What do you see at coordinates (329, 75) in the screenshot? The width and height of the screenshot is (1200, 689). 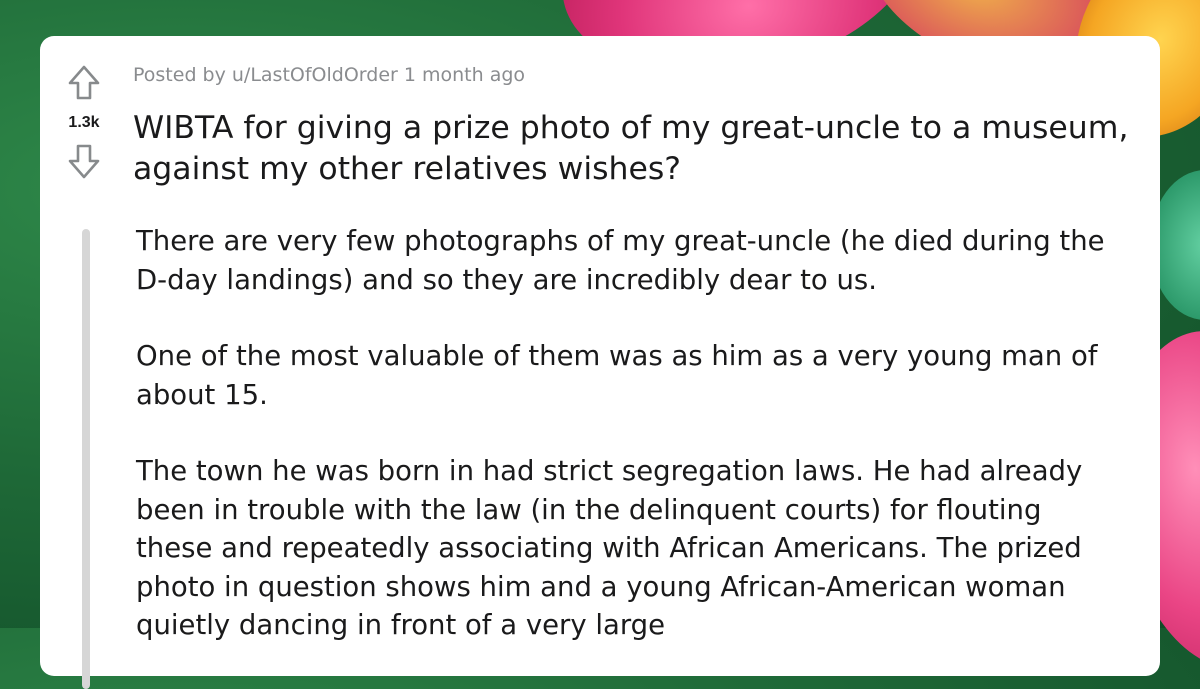 I see `post-meta: Posted by u/LastOfOldOrder 1 month ago` at bounding box center [329, 75].